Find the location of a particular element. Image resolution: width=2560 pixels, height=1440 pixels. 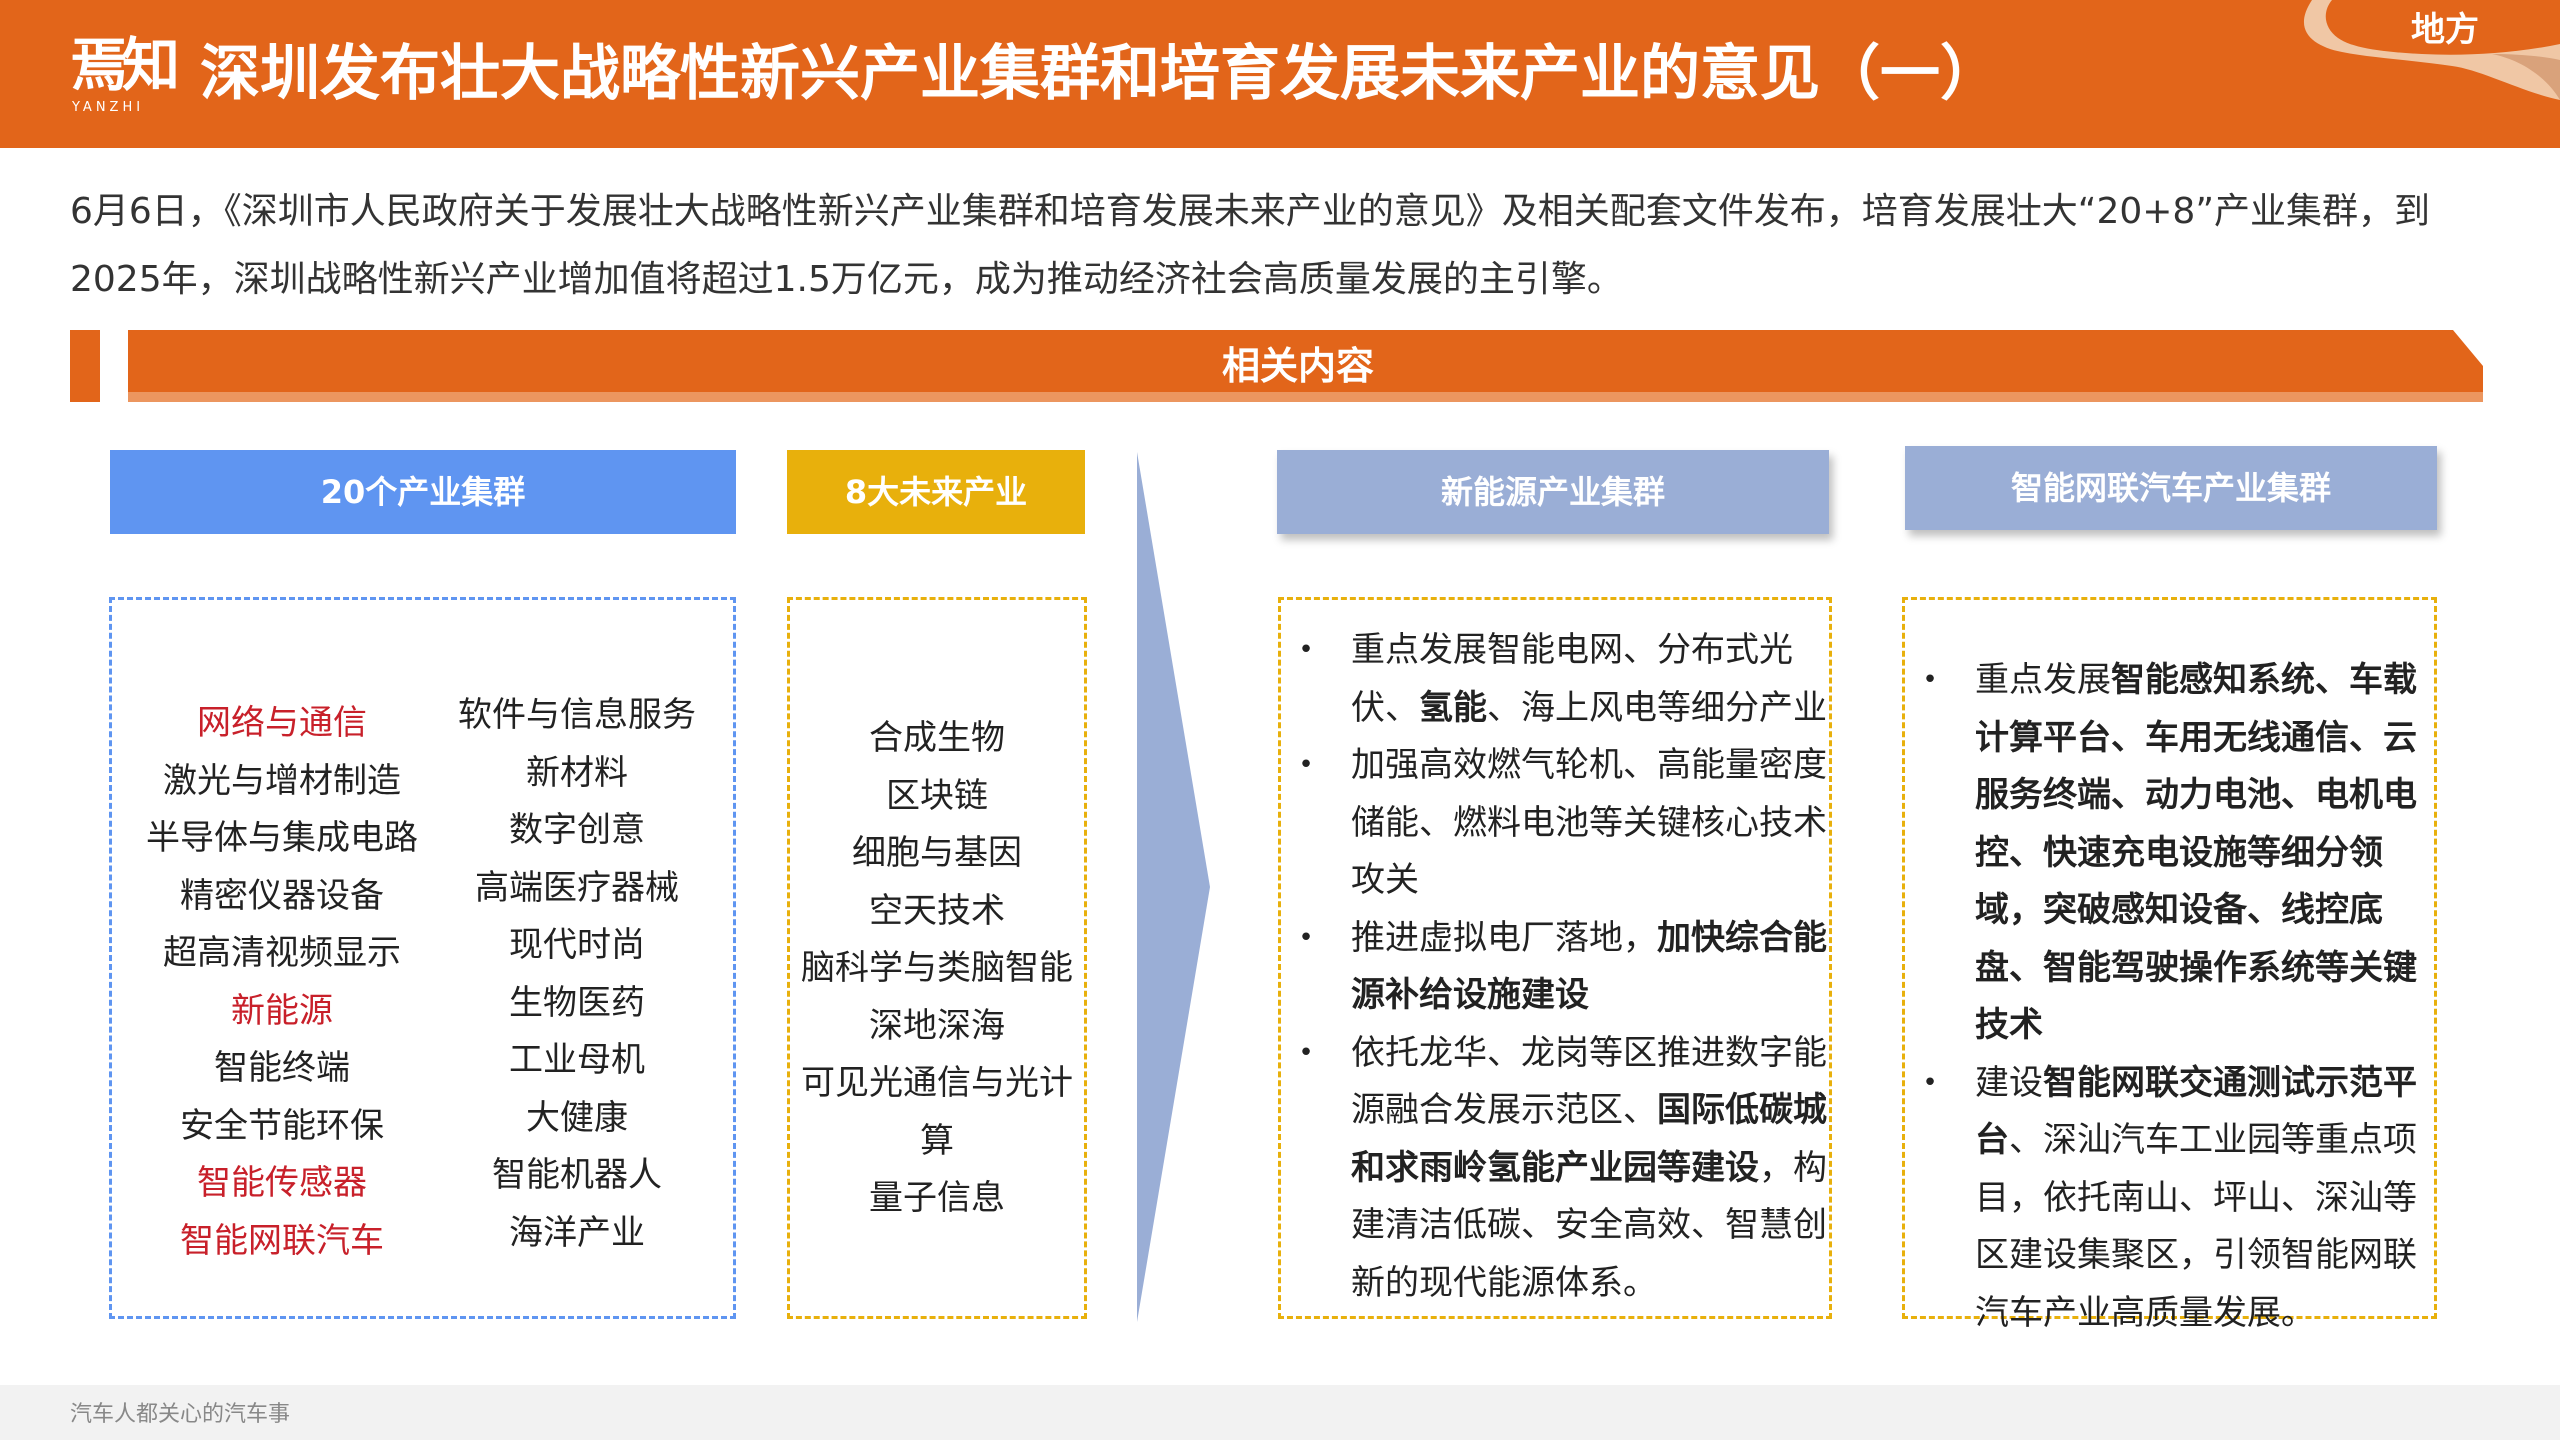

future-industry-item: 细胞与基因 is located at coordinates (937, 853).